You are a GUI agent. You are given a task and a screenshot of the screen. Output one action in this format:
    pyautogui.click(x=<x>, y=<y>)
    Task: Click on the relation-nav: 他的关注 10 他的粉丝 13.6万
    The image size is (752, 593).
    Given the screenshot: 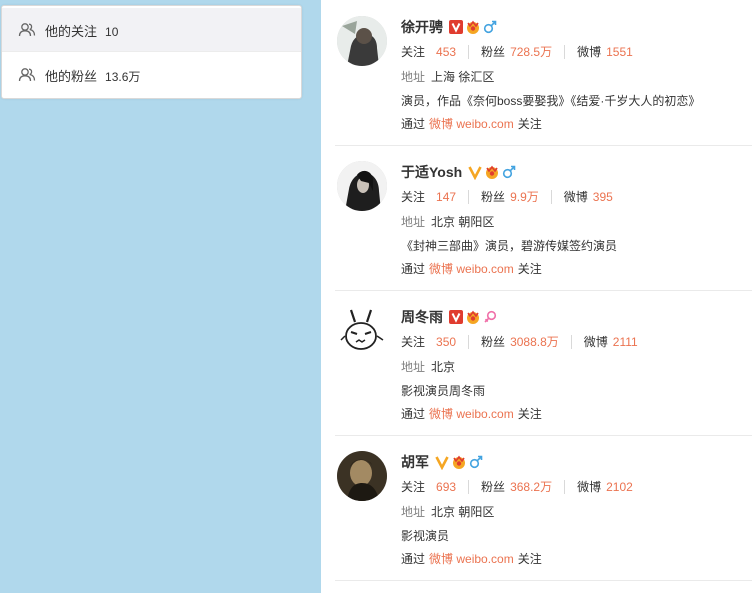 What is the action you would take?
    pyautogui.click(x=151, y=52)
    